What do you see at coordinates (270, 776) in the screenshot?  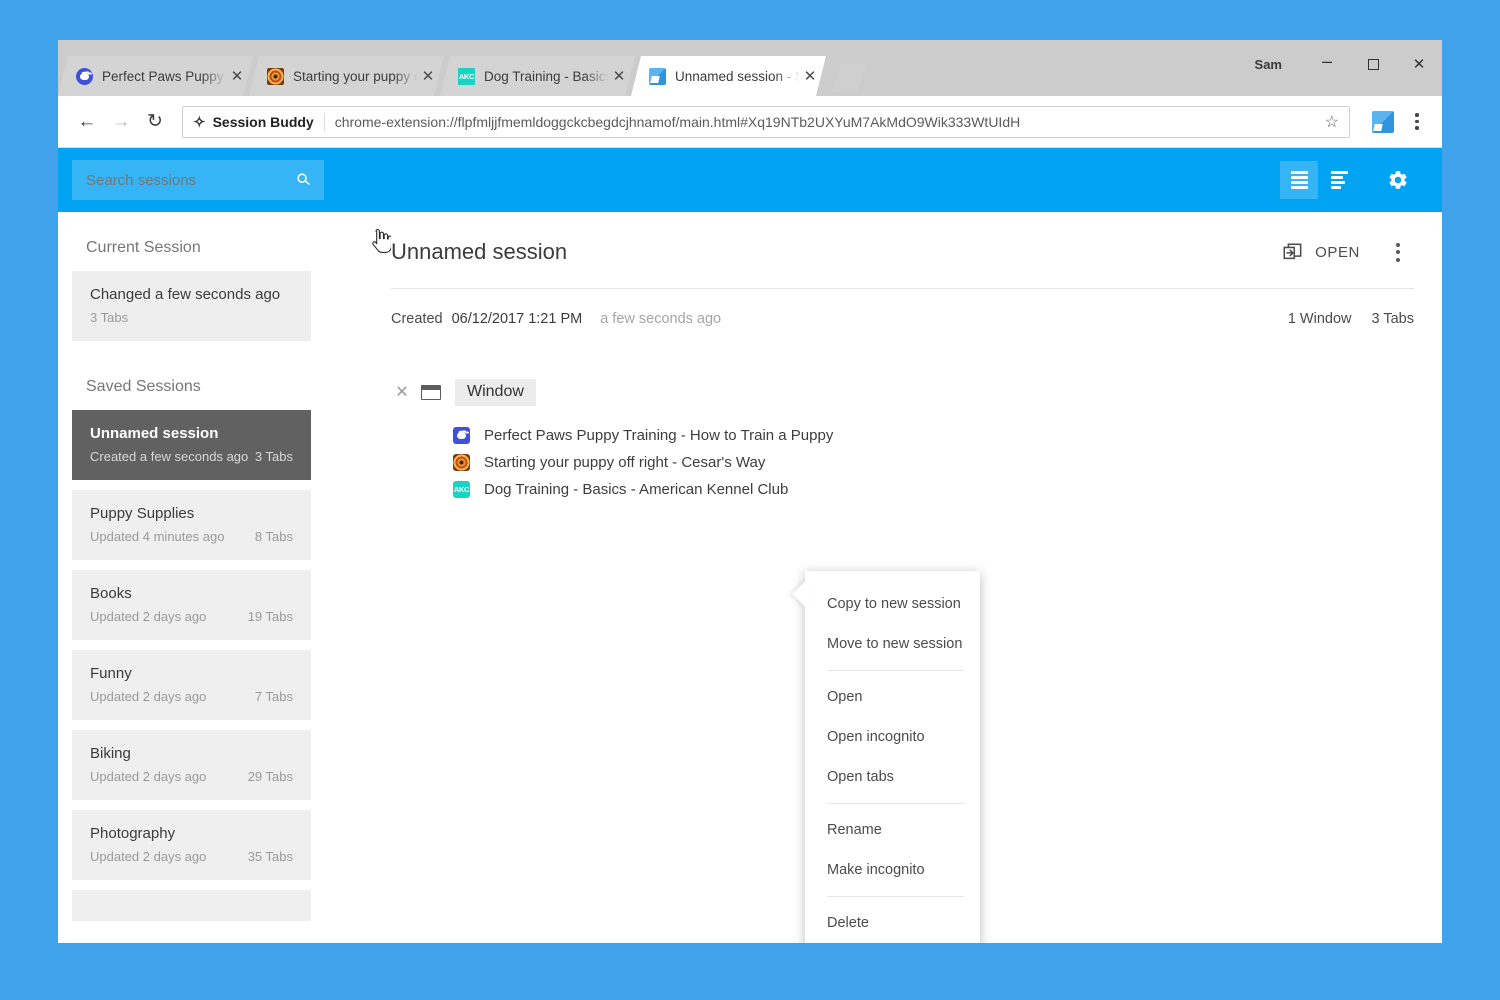 I see `session-tab-count: 29 Tabs` at bounding box center [270, 776].